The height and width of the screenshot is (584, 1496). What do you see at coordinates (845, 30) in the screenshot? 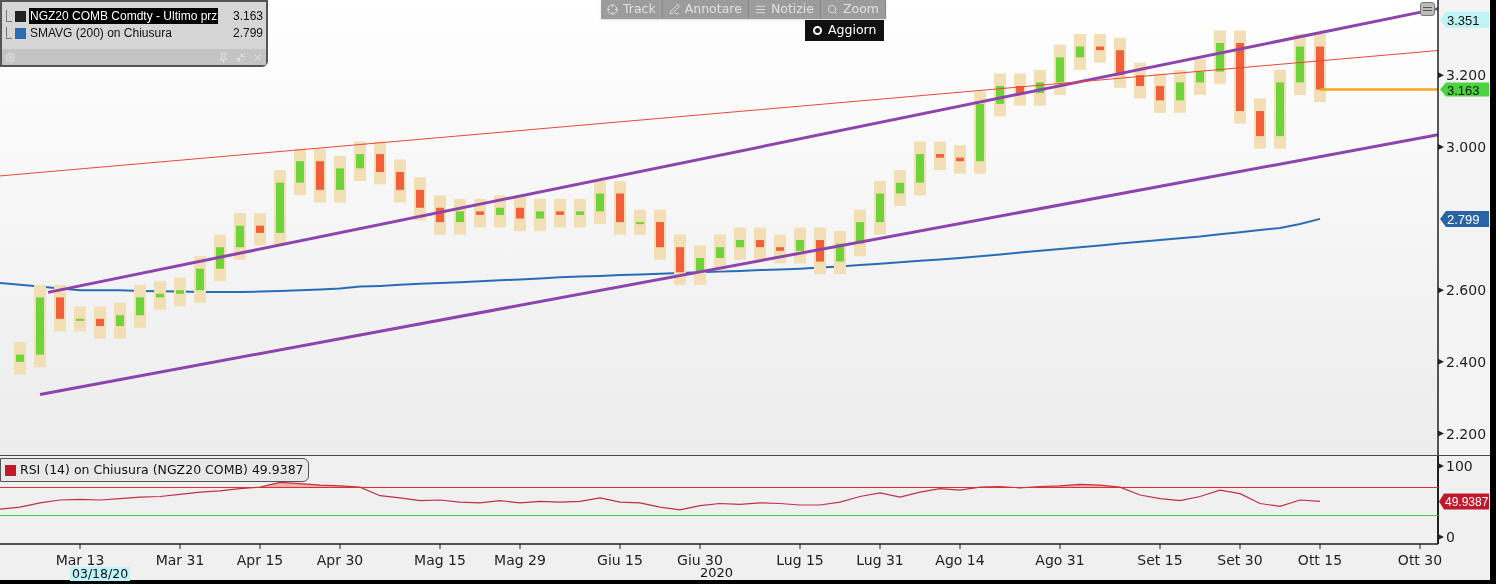
I see `menu-item: Aggiorn` at bounding box center [845, 30].